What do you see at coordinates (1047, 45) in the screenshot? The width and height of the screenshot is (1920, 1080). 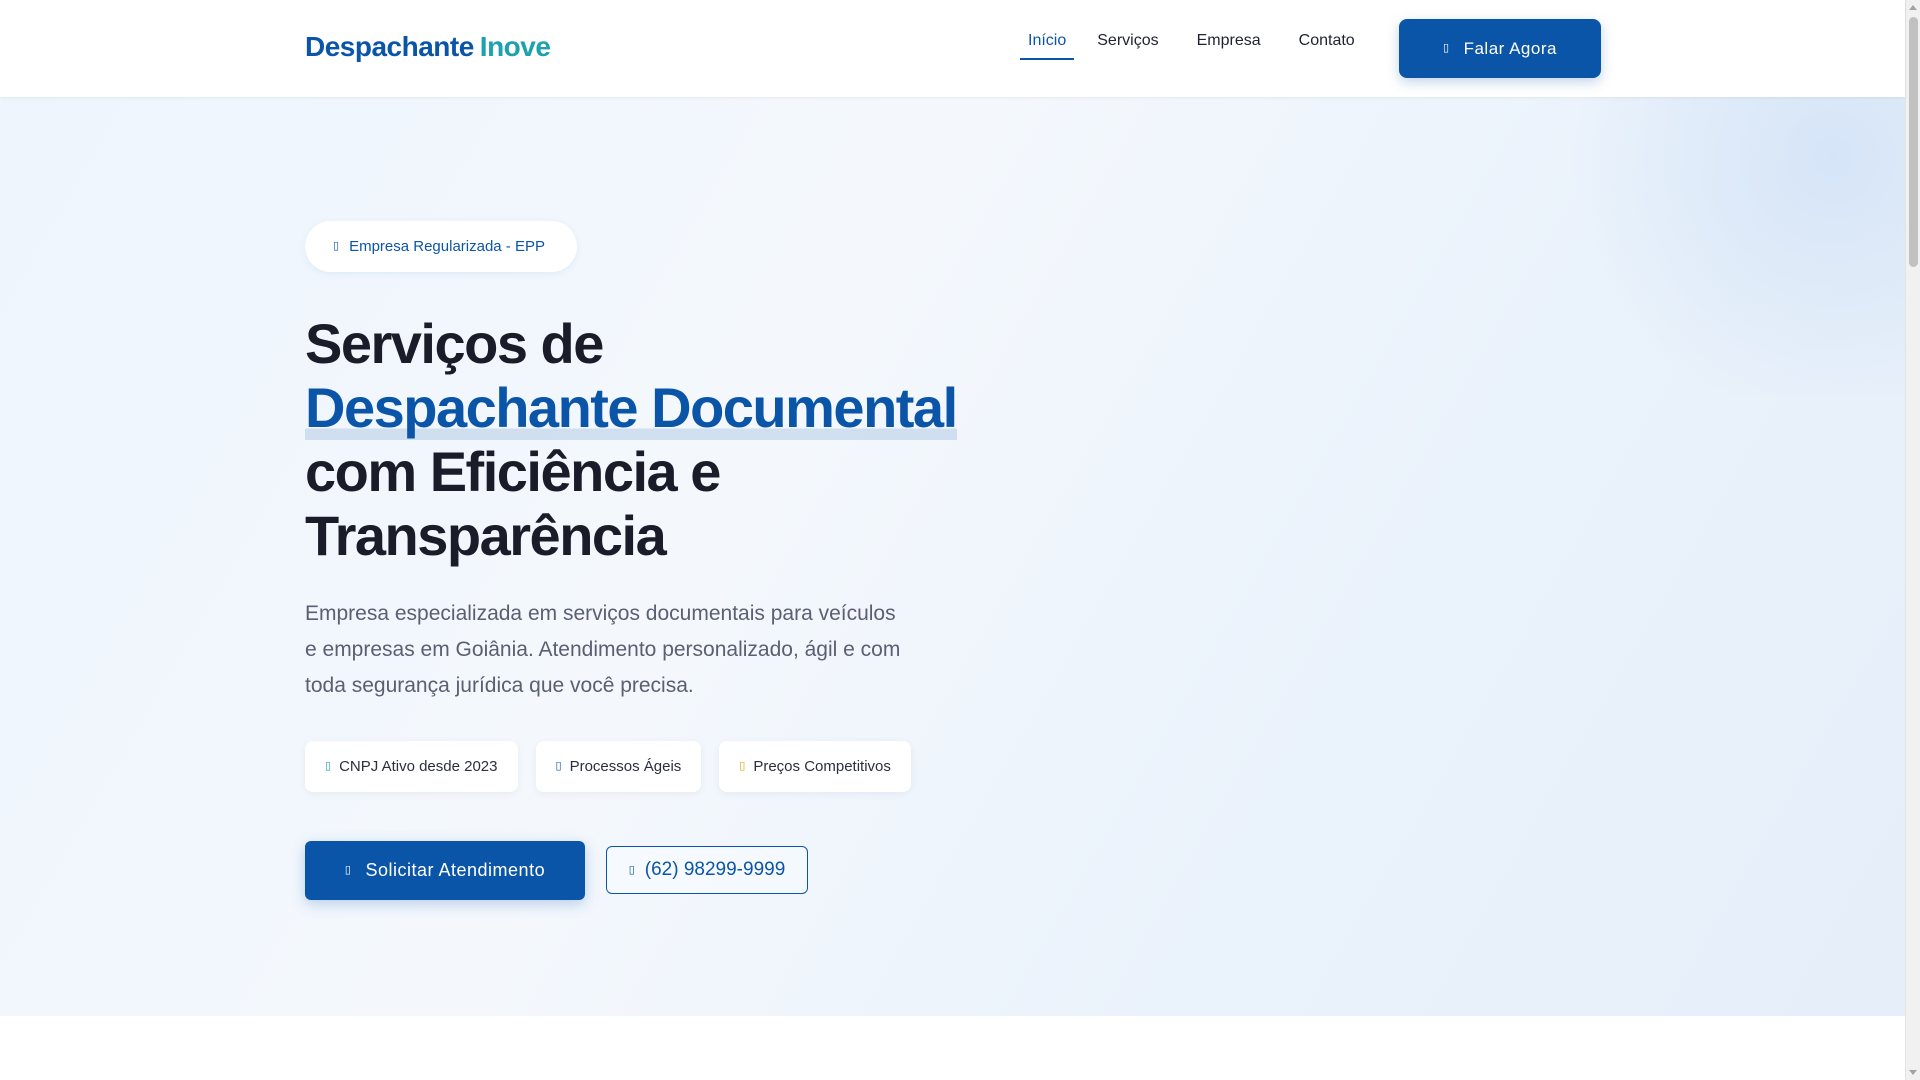 I see `nav-item-inicio: Início` at bounding box center [1047, 45].